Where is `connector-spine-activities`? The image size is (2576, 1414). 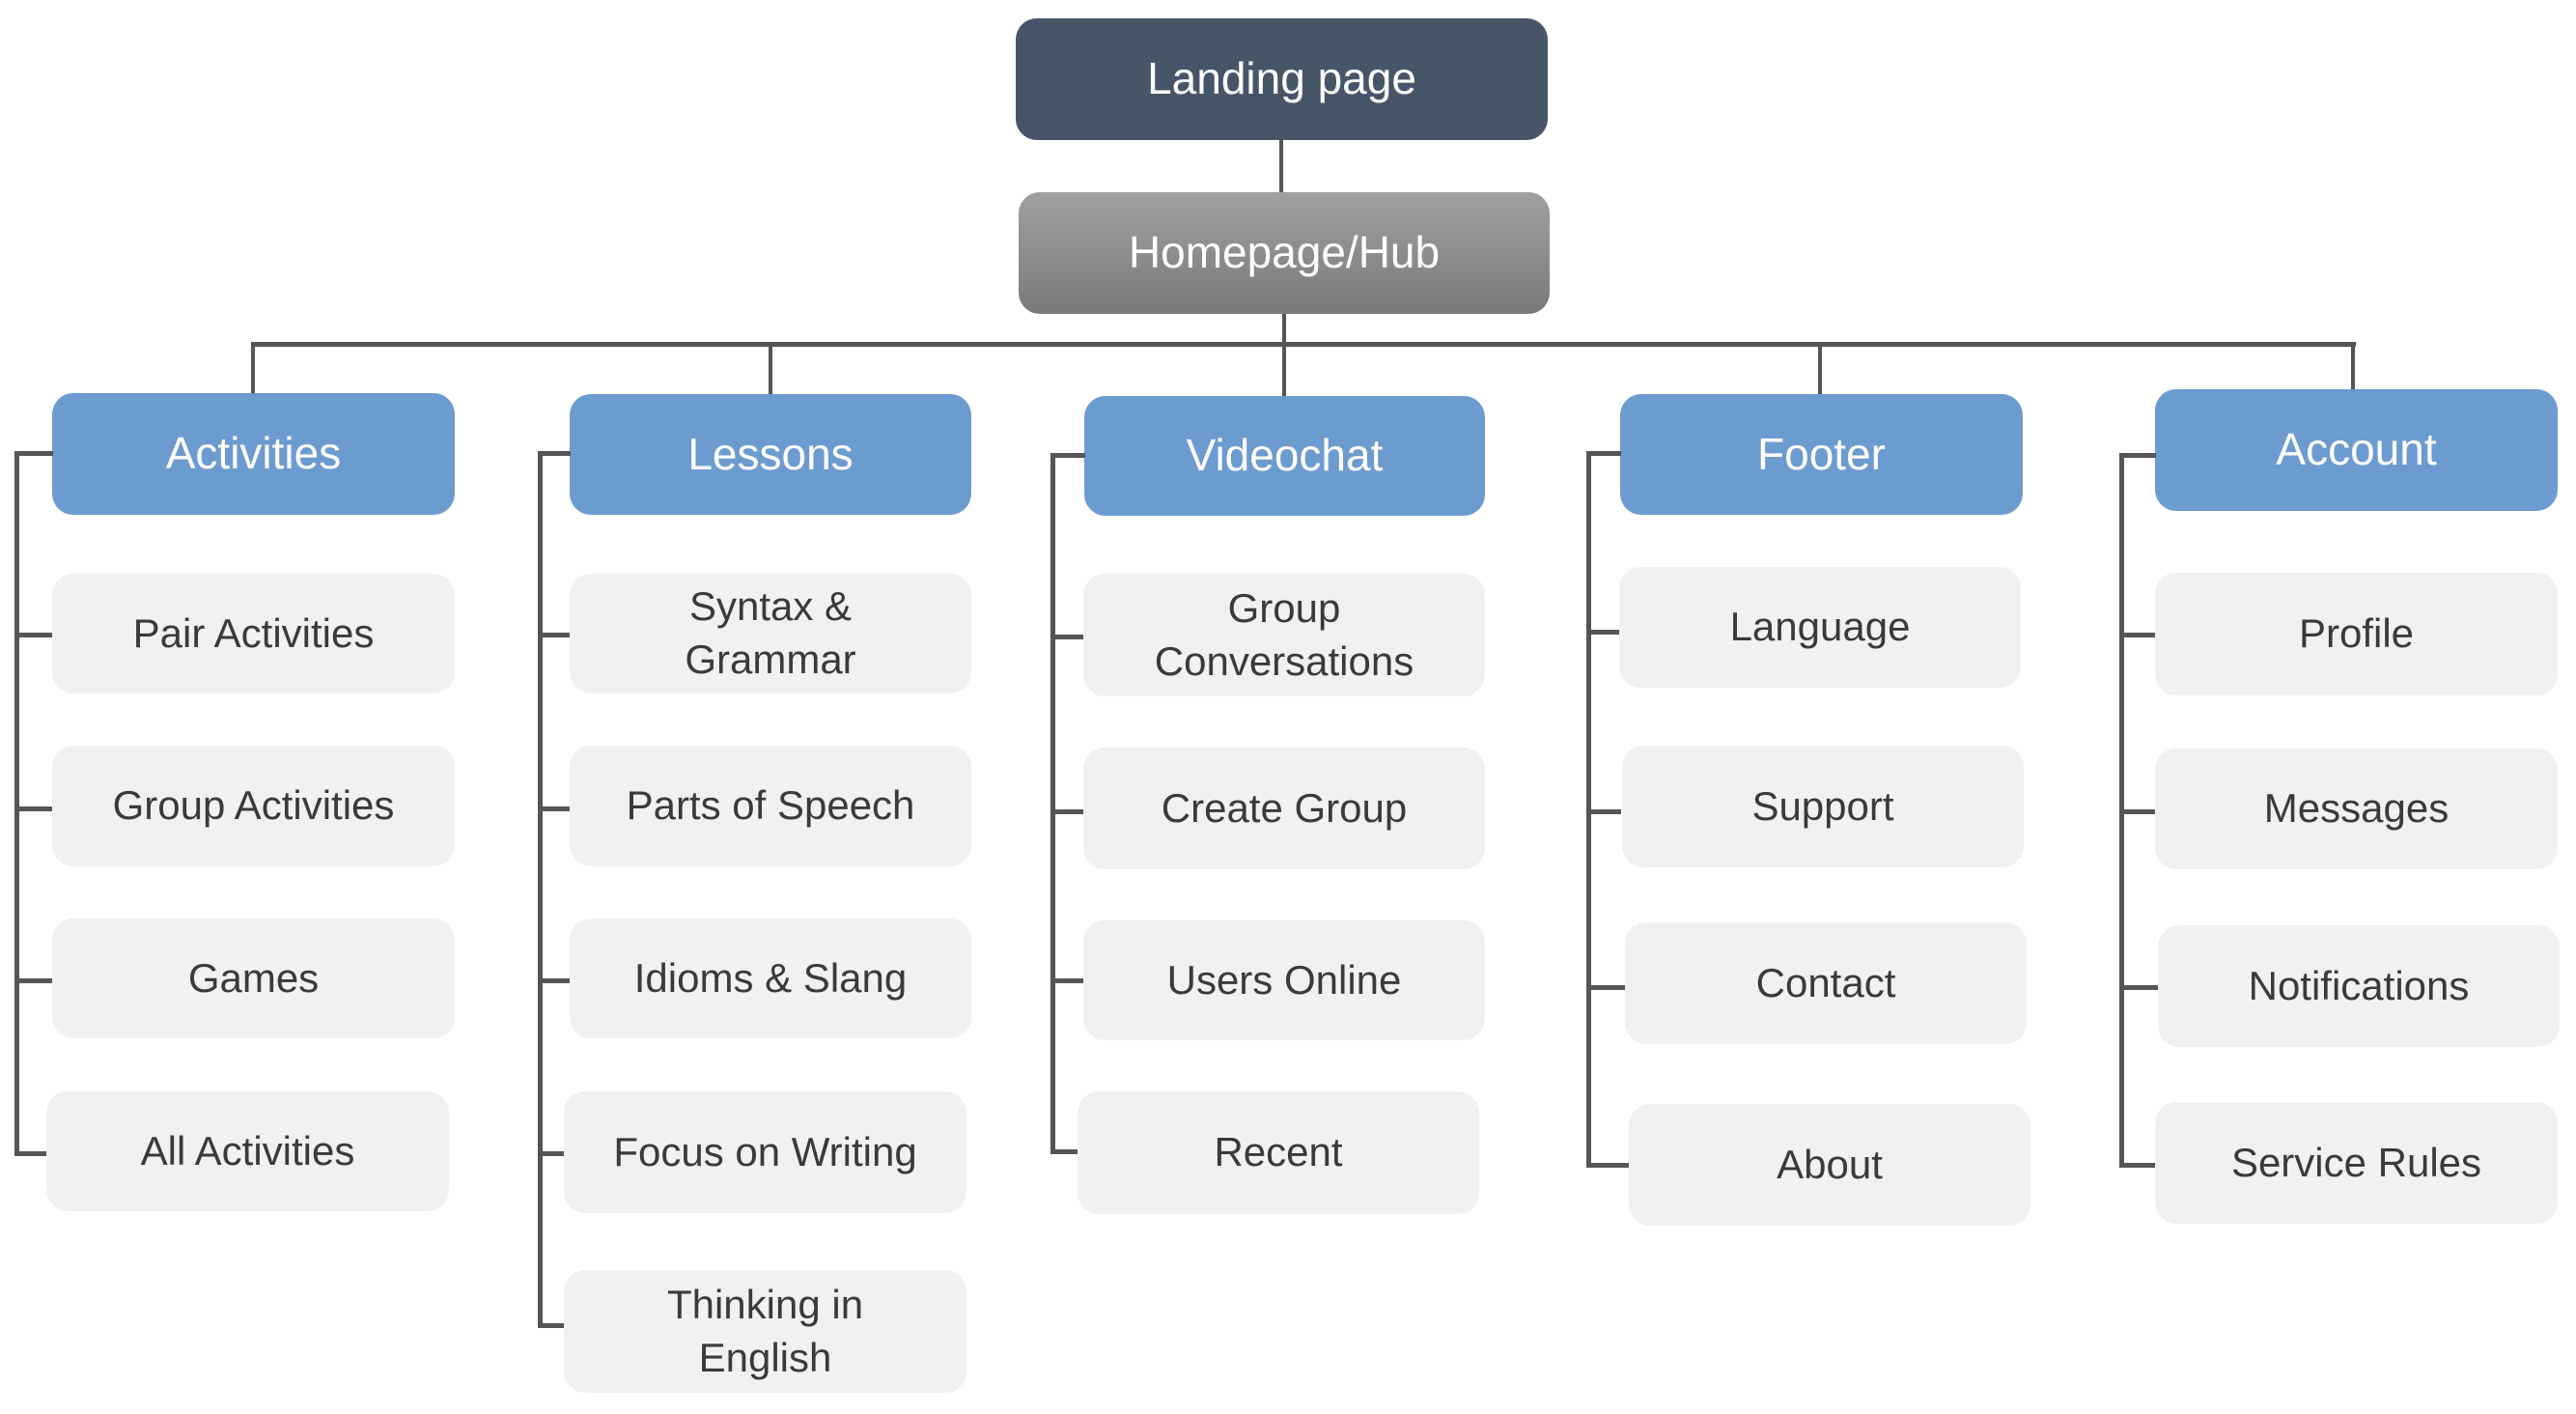 connector-spine-activities is located at coordinates (16, 803).